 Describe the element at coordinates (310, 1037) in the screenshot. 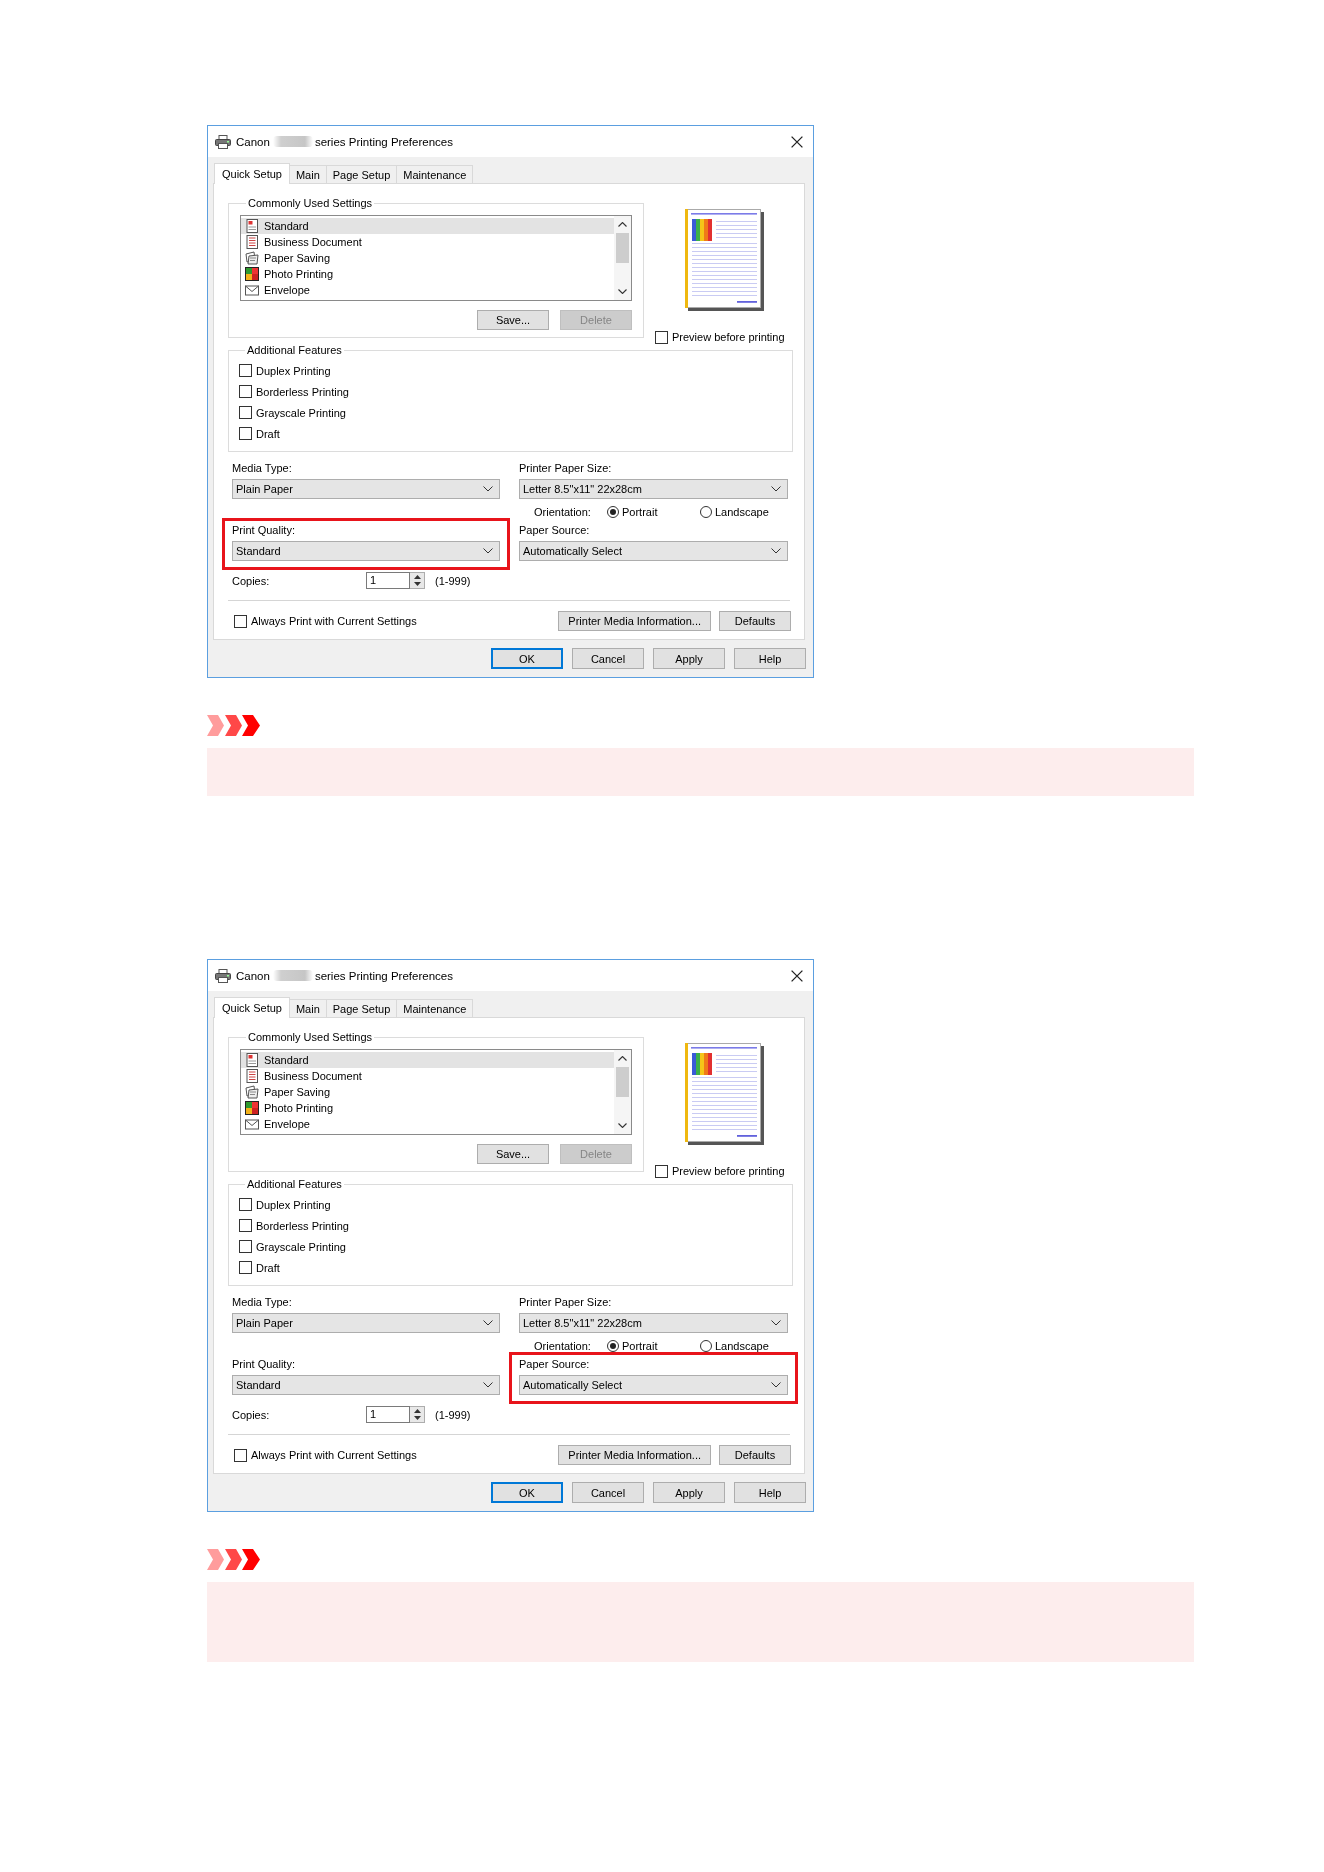

I see `group-label: Commonly Used Settings` at that location.